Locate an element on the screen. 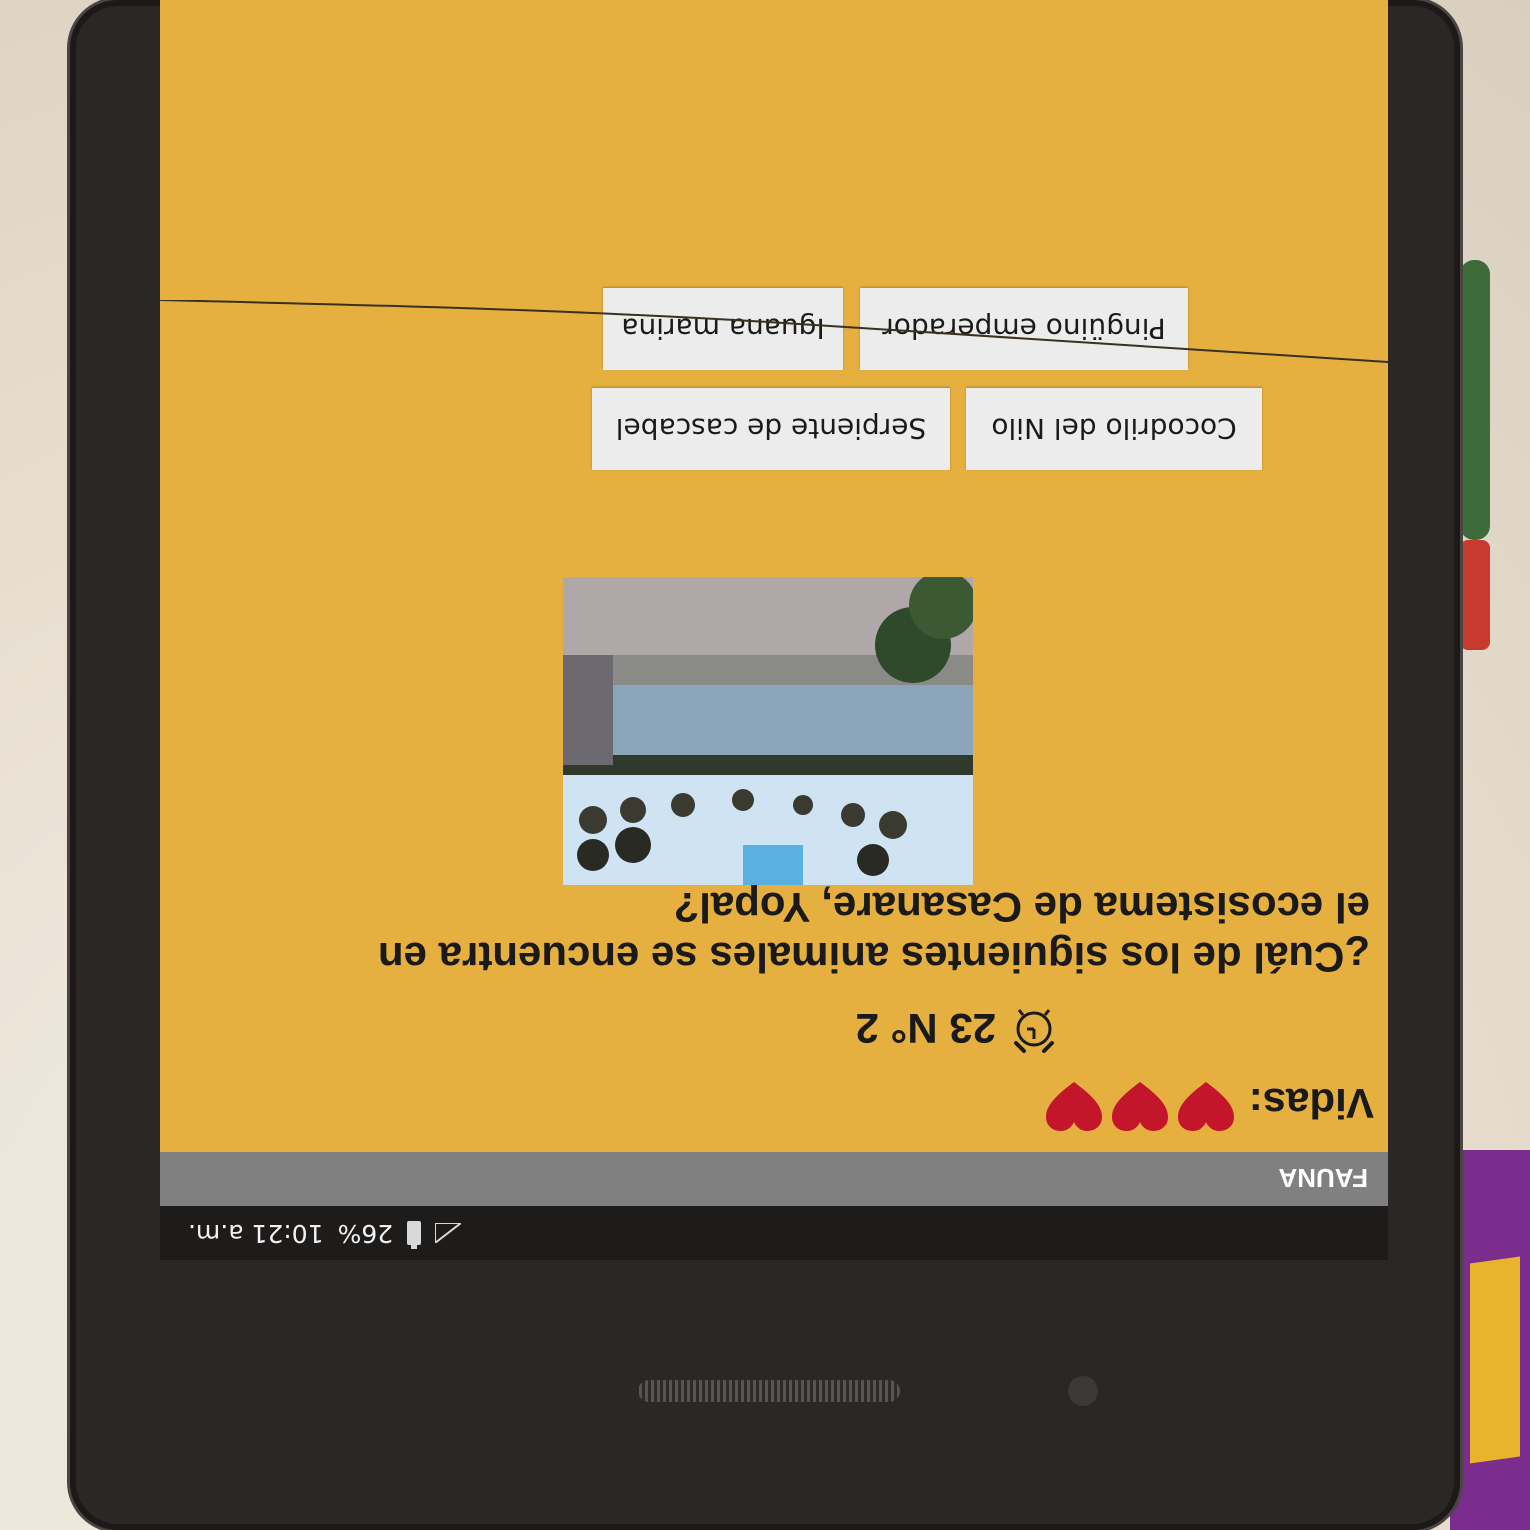  clock-time: 10:21 a.m. is located at coordinates (256, 1233).